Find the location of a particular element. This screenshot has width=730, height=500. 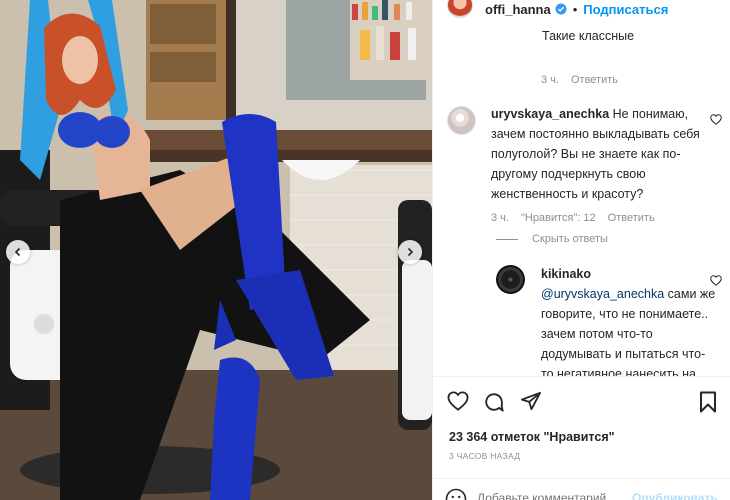

comment-icon is located at coordinates (494, 402).